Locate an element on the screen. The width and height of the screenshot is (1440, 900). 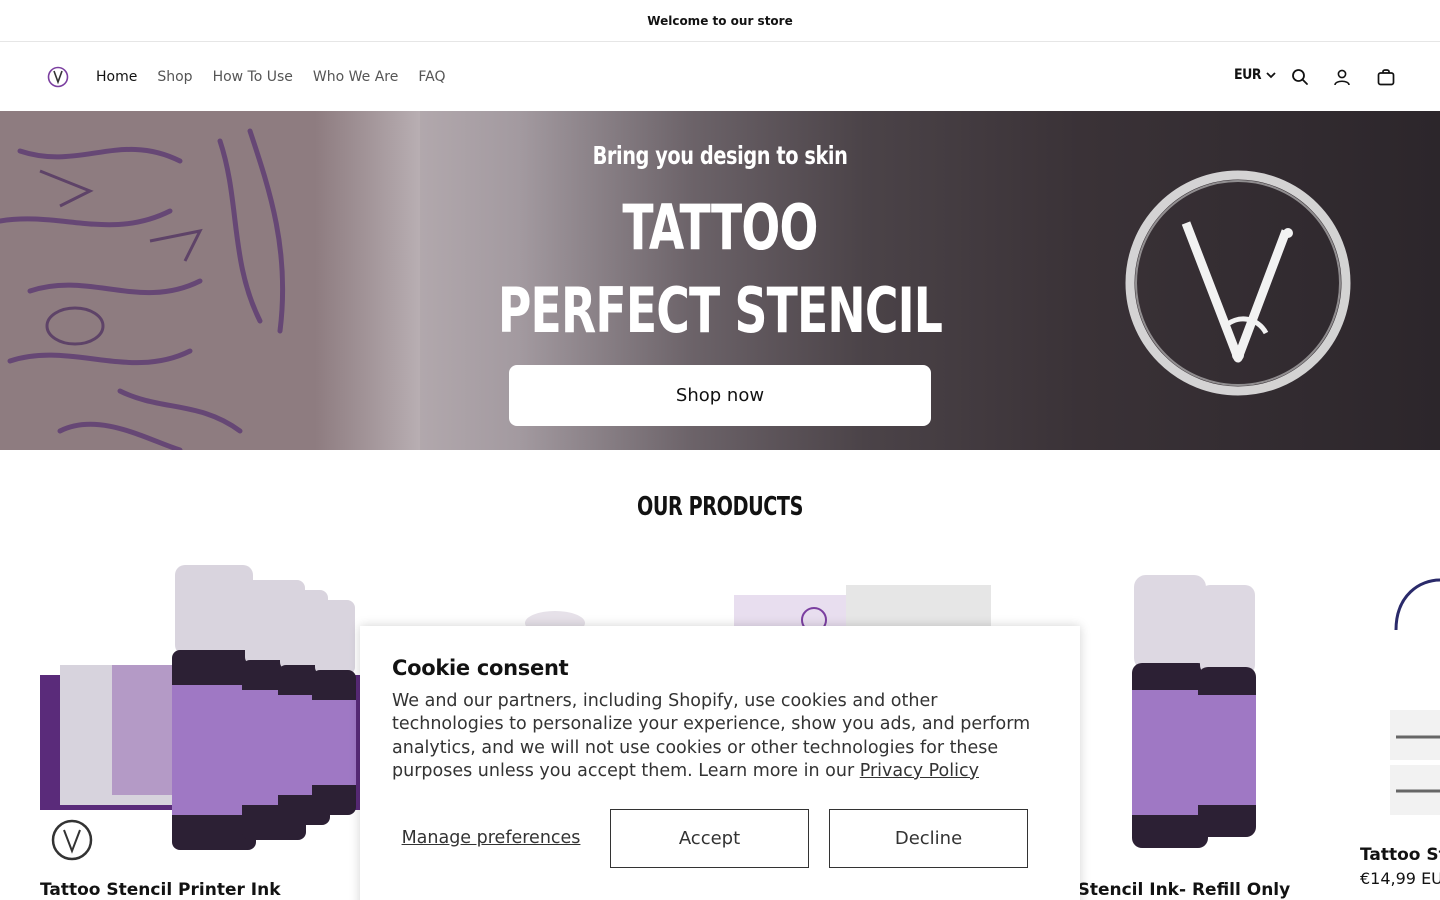
store-logo is located at coordinates (58, 77).